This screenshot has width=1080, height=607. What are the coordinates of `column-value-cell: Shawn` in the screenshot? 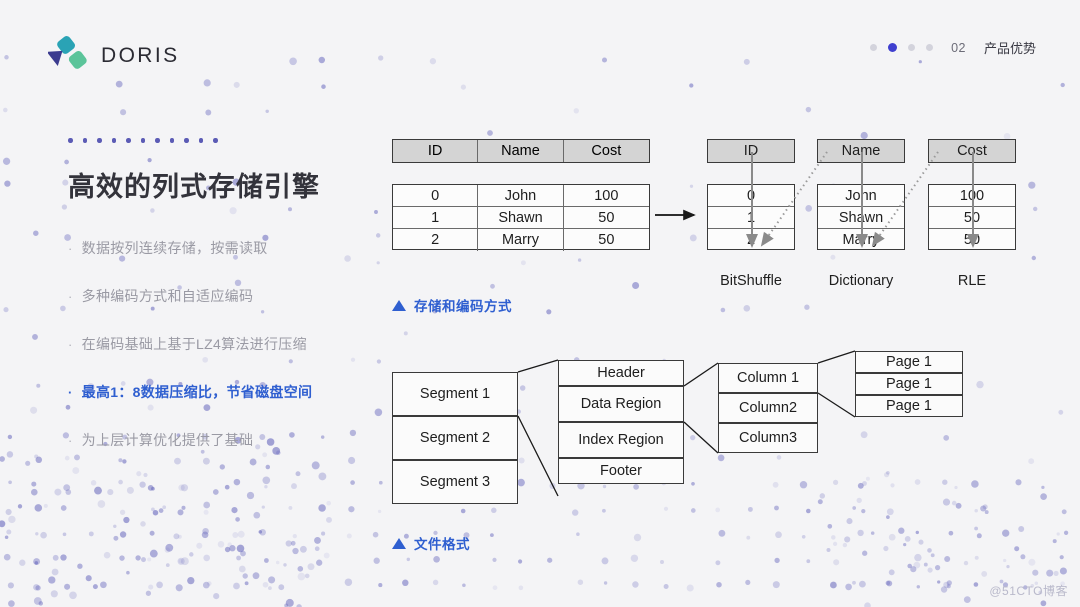 It's located at (861, 218).